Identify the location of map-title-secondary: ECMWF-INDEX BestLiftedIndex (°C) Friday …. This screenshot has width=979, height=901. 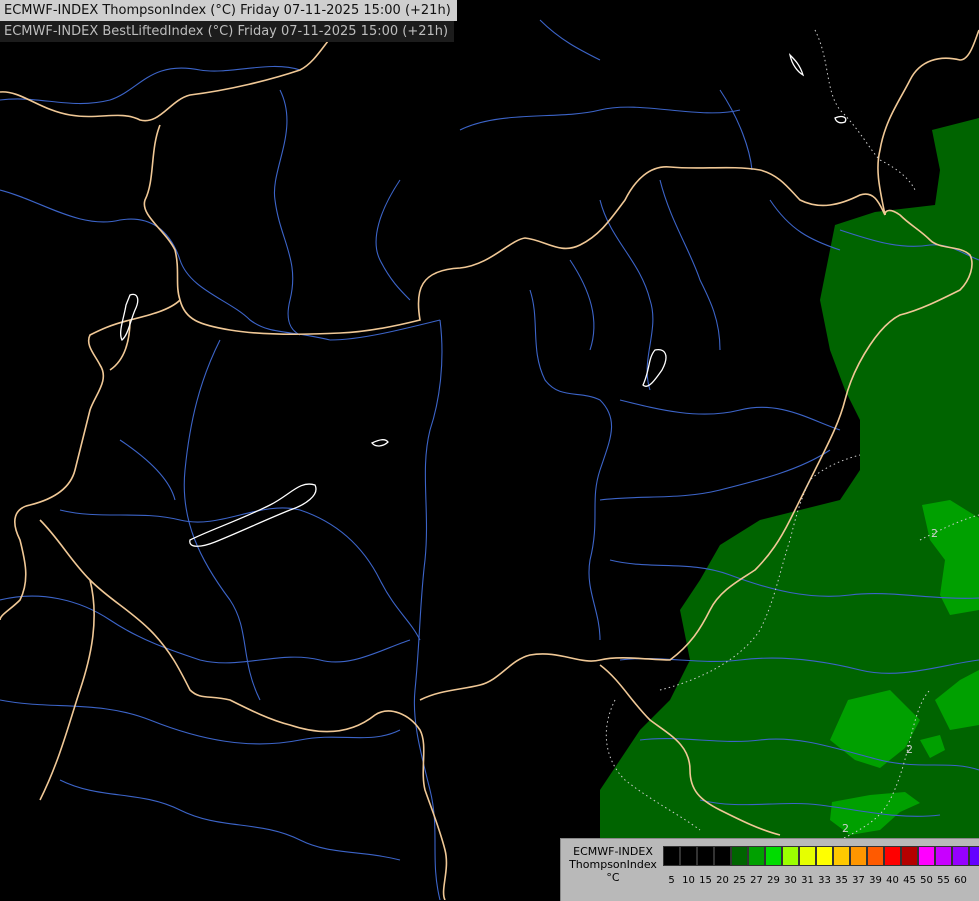
(227, 31).